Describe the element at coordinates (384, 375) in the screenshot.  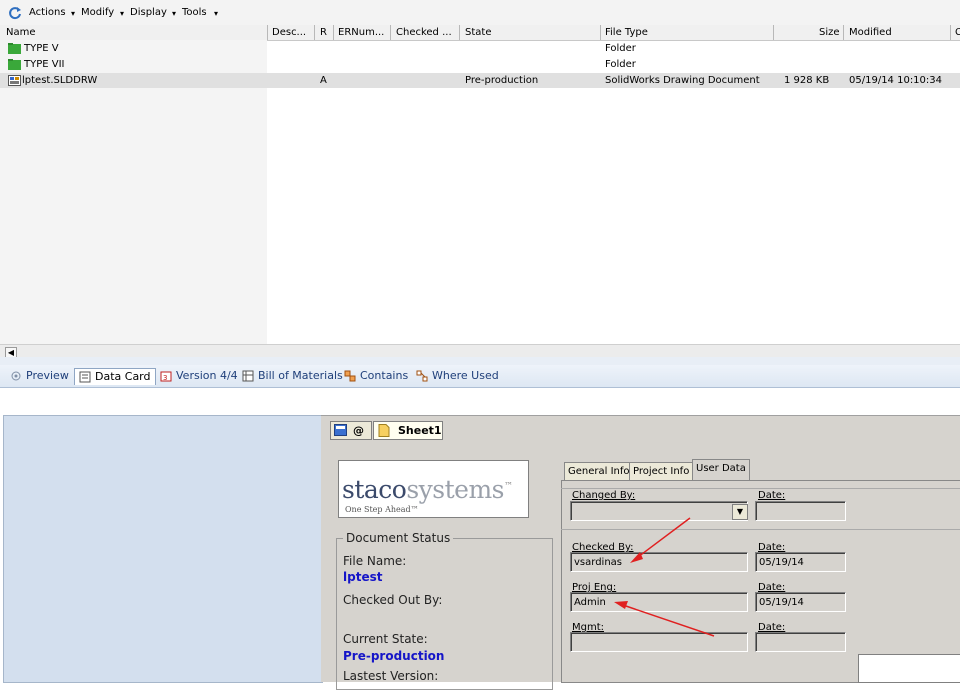
I see `tab-label: Contains` at that location.